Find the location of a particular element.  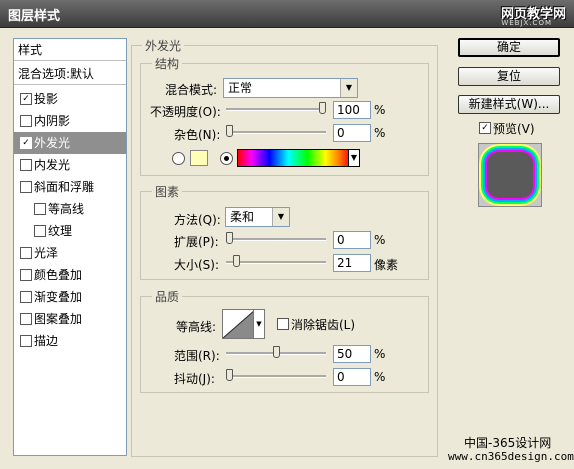

watermark-url: WEBJX.COM is located at coordinates (526, 23).